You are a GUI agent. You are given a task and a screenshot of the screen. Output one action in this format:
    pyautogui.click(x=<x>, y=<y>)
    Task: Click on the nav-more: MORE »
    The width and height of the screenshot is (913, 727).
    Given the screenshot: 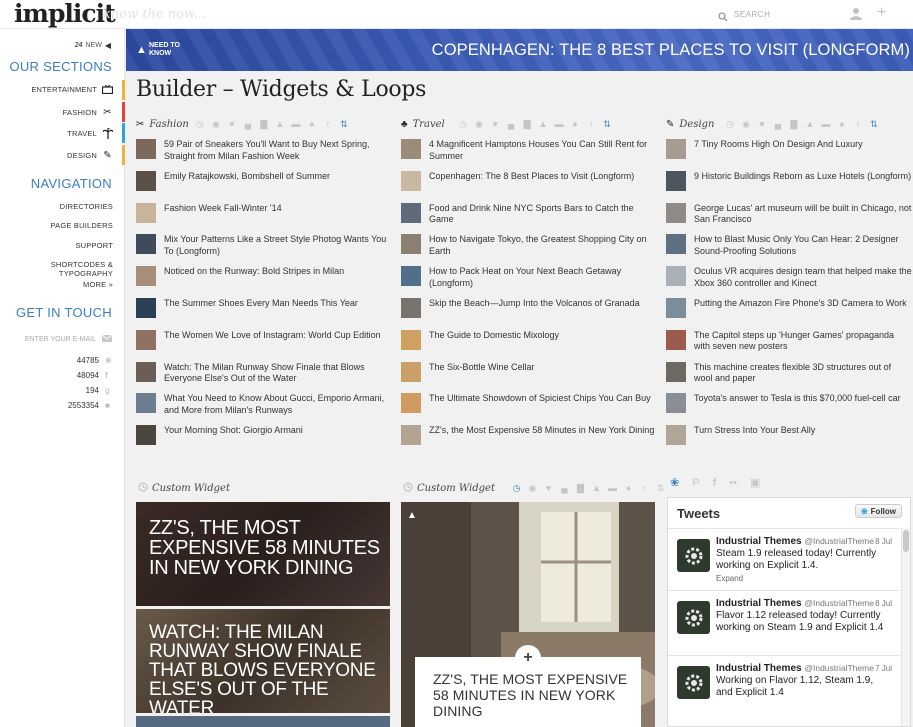 What is the action you would take?
    pyautogui.click(x=98, y=284)
    